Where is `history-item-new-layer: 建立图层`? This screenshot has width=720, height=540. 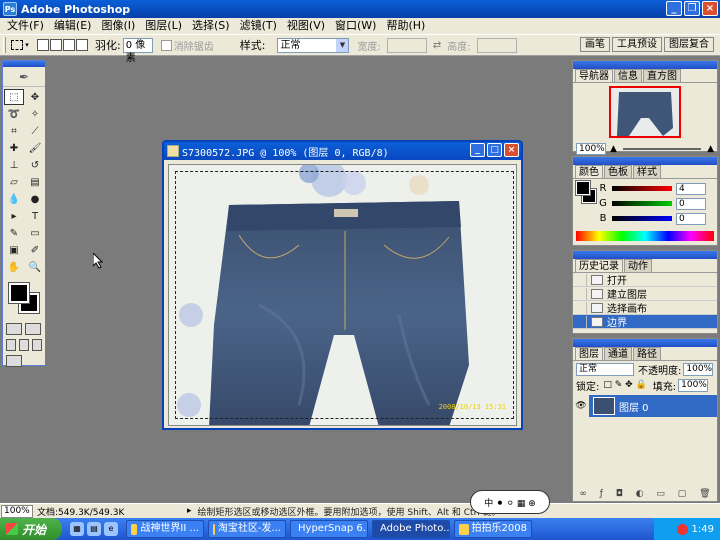
history-item-new-layer: 建立图层 is located at coordinates (645, 294).